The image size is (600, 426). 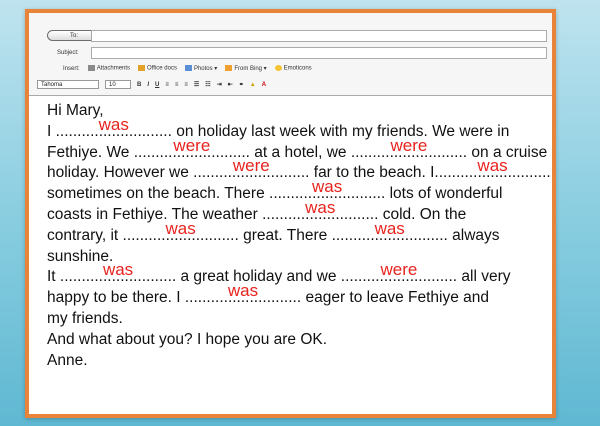 I want to click on outdent-icon: ⇤, so click(x=230, y=84).